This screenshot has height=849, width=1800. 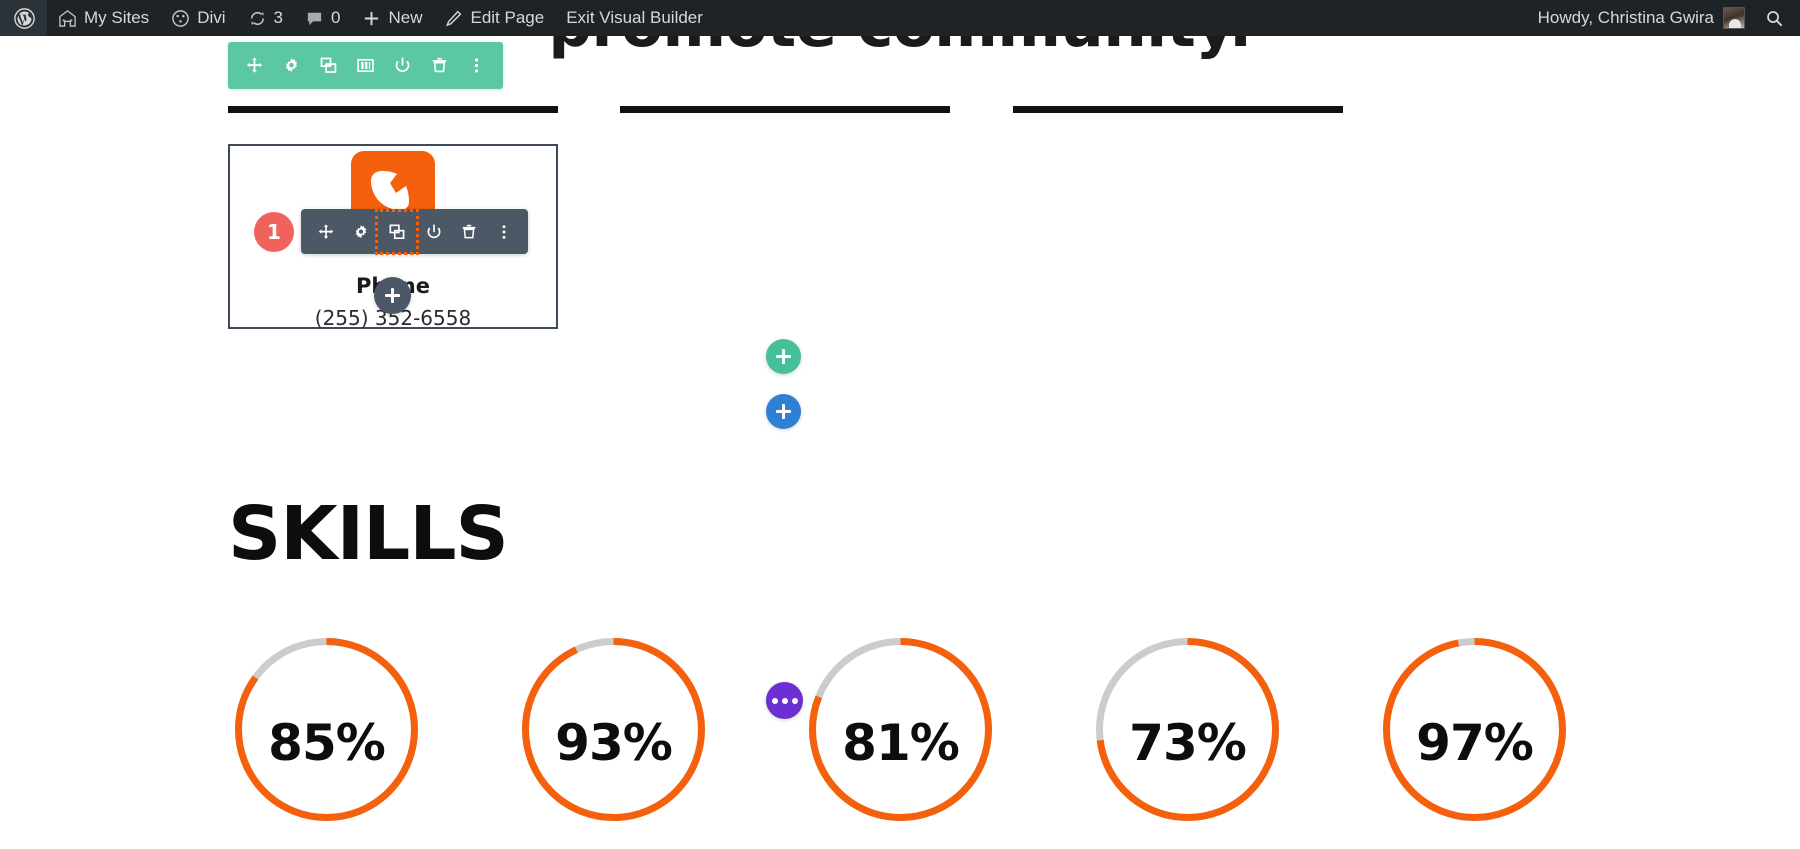 I want to click on add-module-button, so click(x=392, y=295).